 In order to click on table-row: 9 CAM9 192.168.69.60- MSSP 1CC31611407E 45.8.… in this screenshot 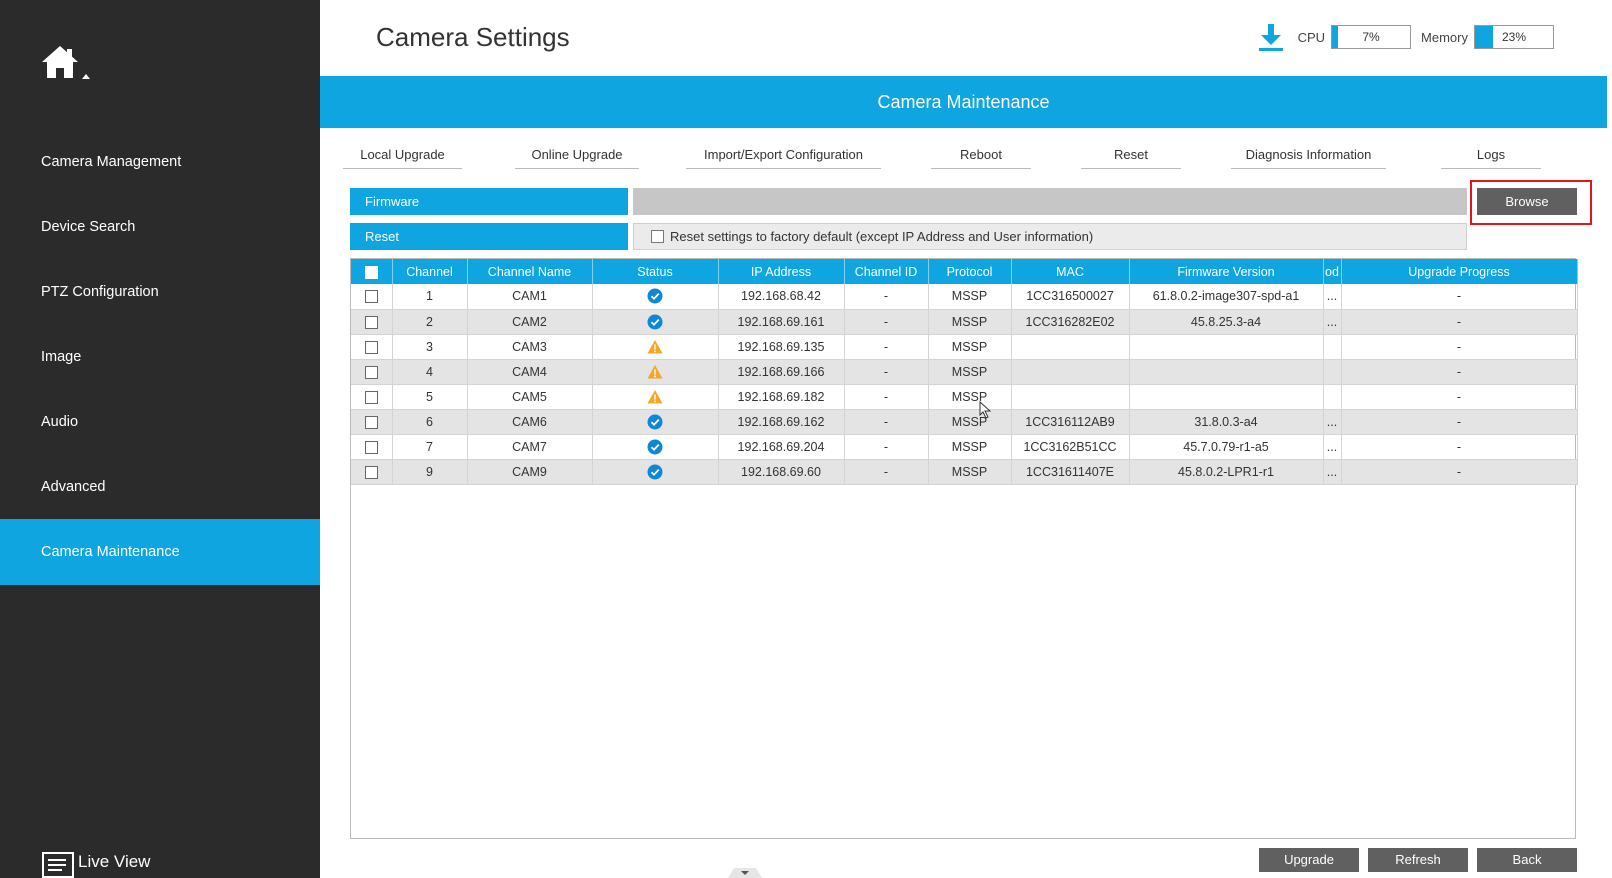, I will do `click(964, 472)`.